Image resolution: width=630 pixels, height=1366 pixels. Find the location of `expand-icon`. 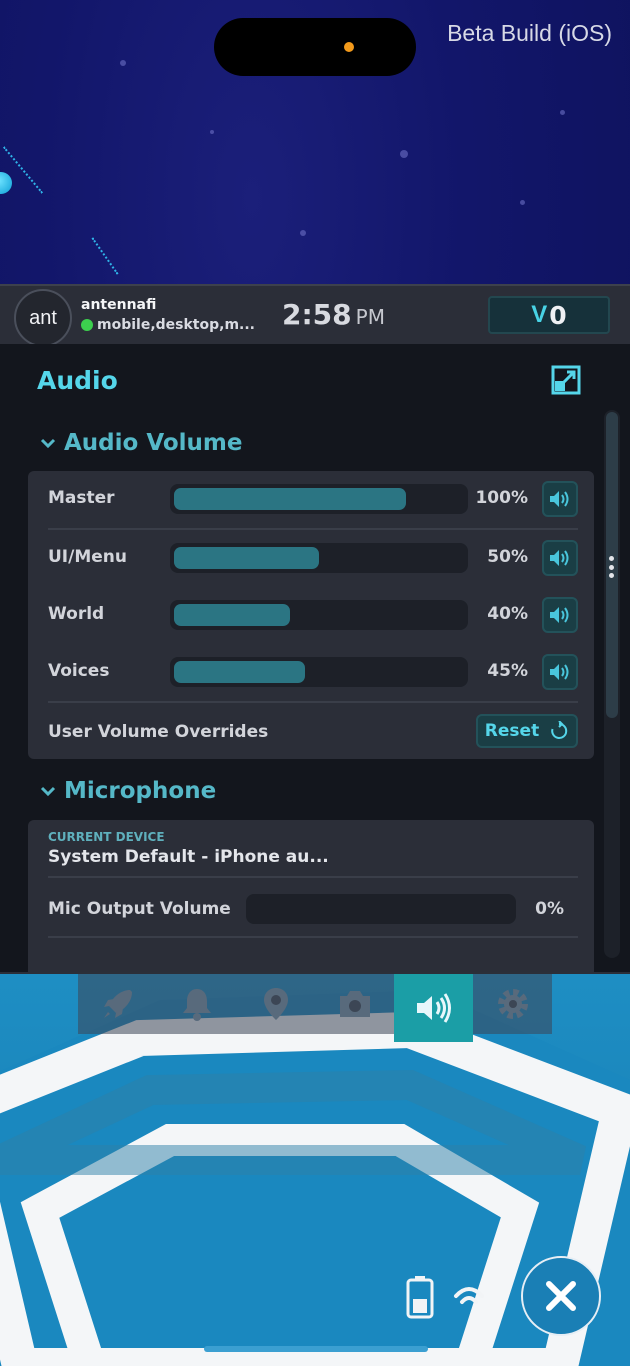

expand-icon is located at coordinates (566, 380).